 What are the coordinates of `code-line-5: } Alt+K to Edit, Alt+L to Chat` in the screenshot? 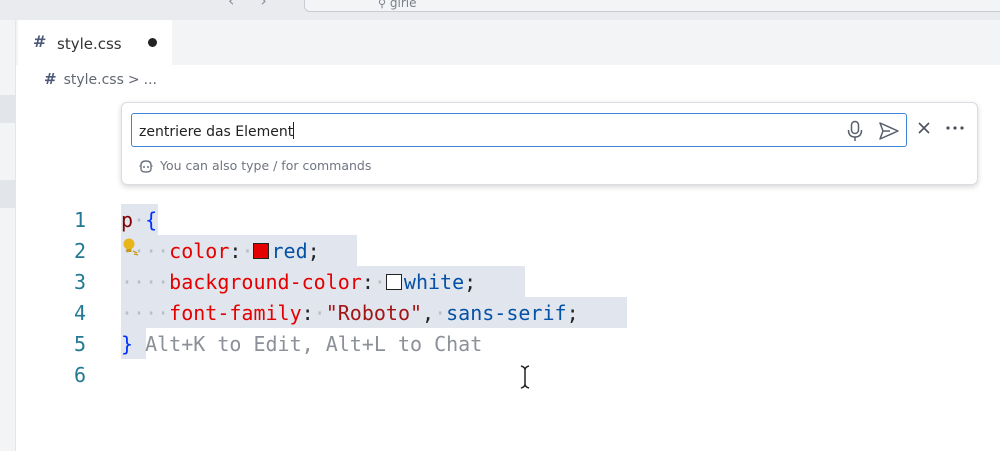 It's located at (301, 344).